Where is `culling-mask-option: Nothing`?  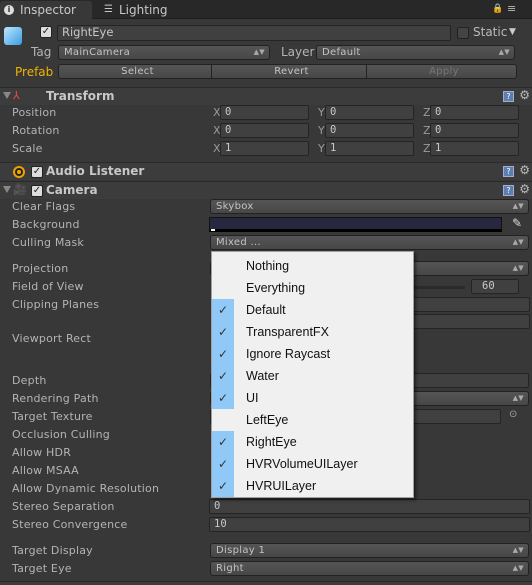 culling-mask-option: Nothing is located at coordinates (312, 266).